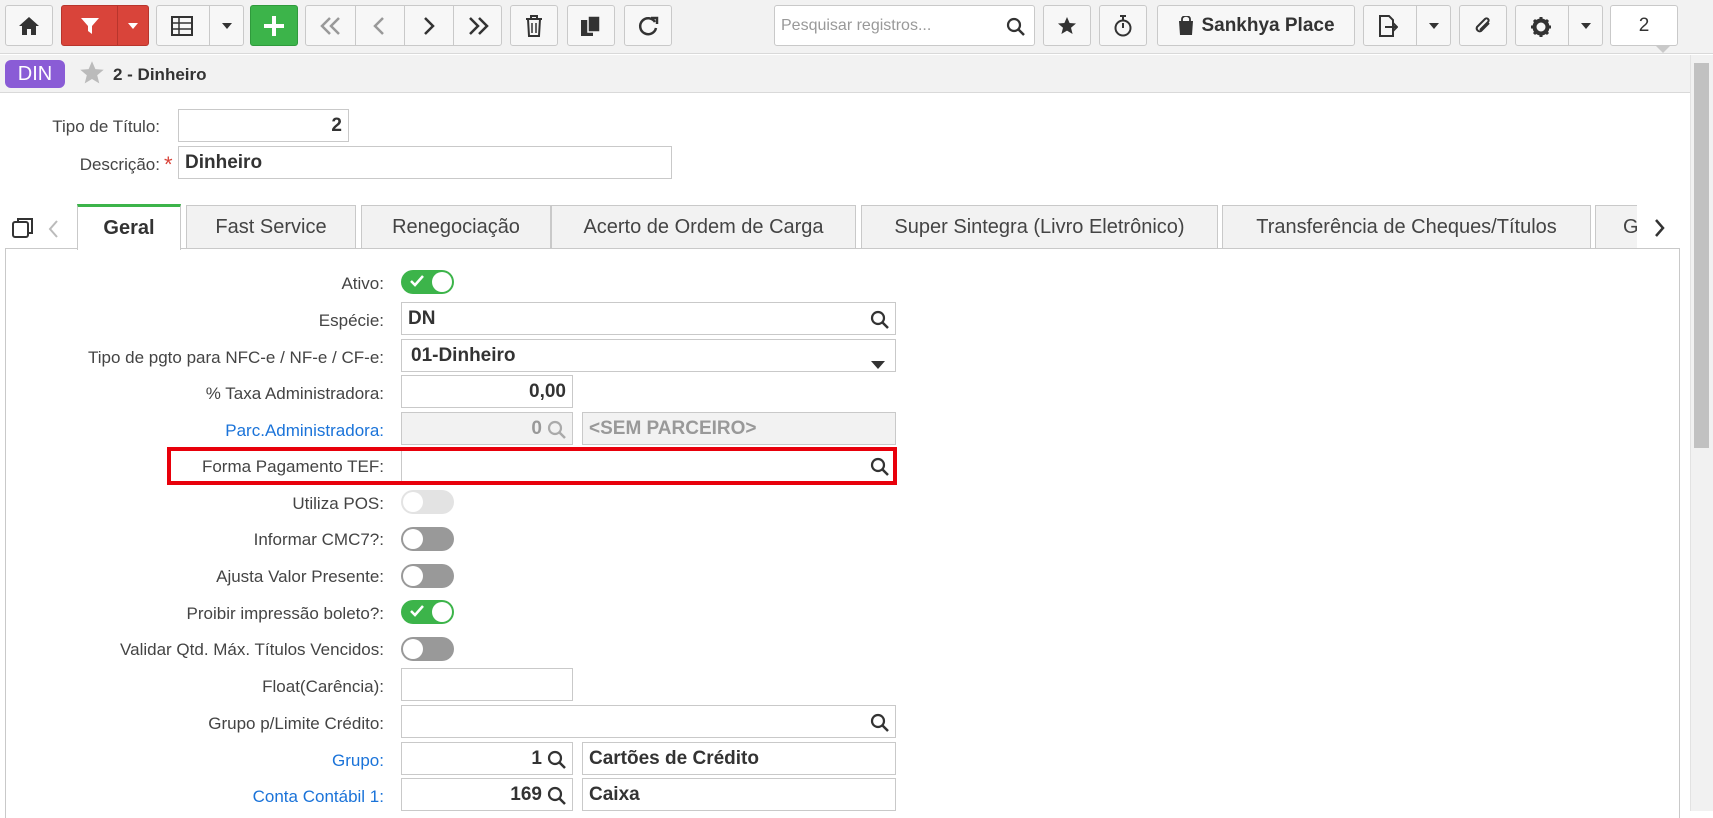 The image size is (1713, 818). I want to click on tab-fast-service: Fast Service, so click(271, 227).